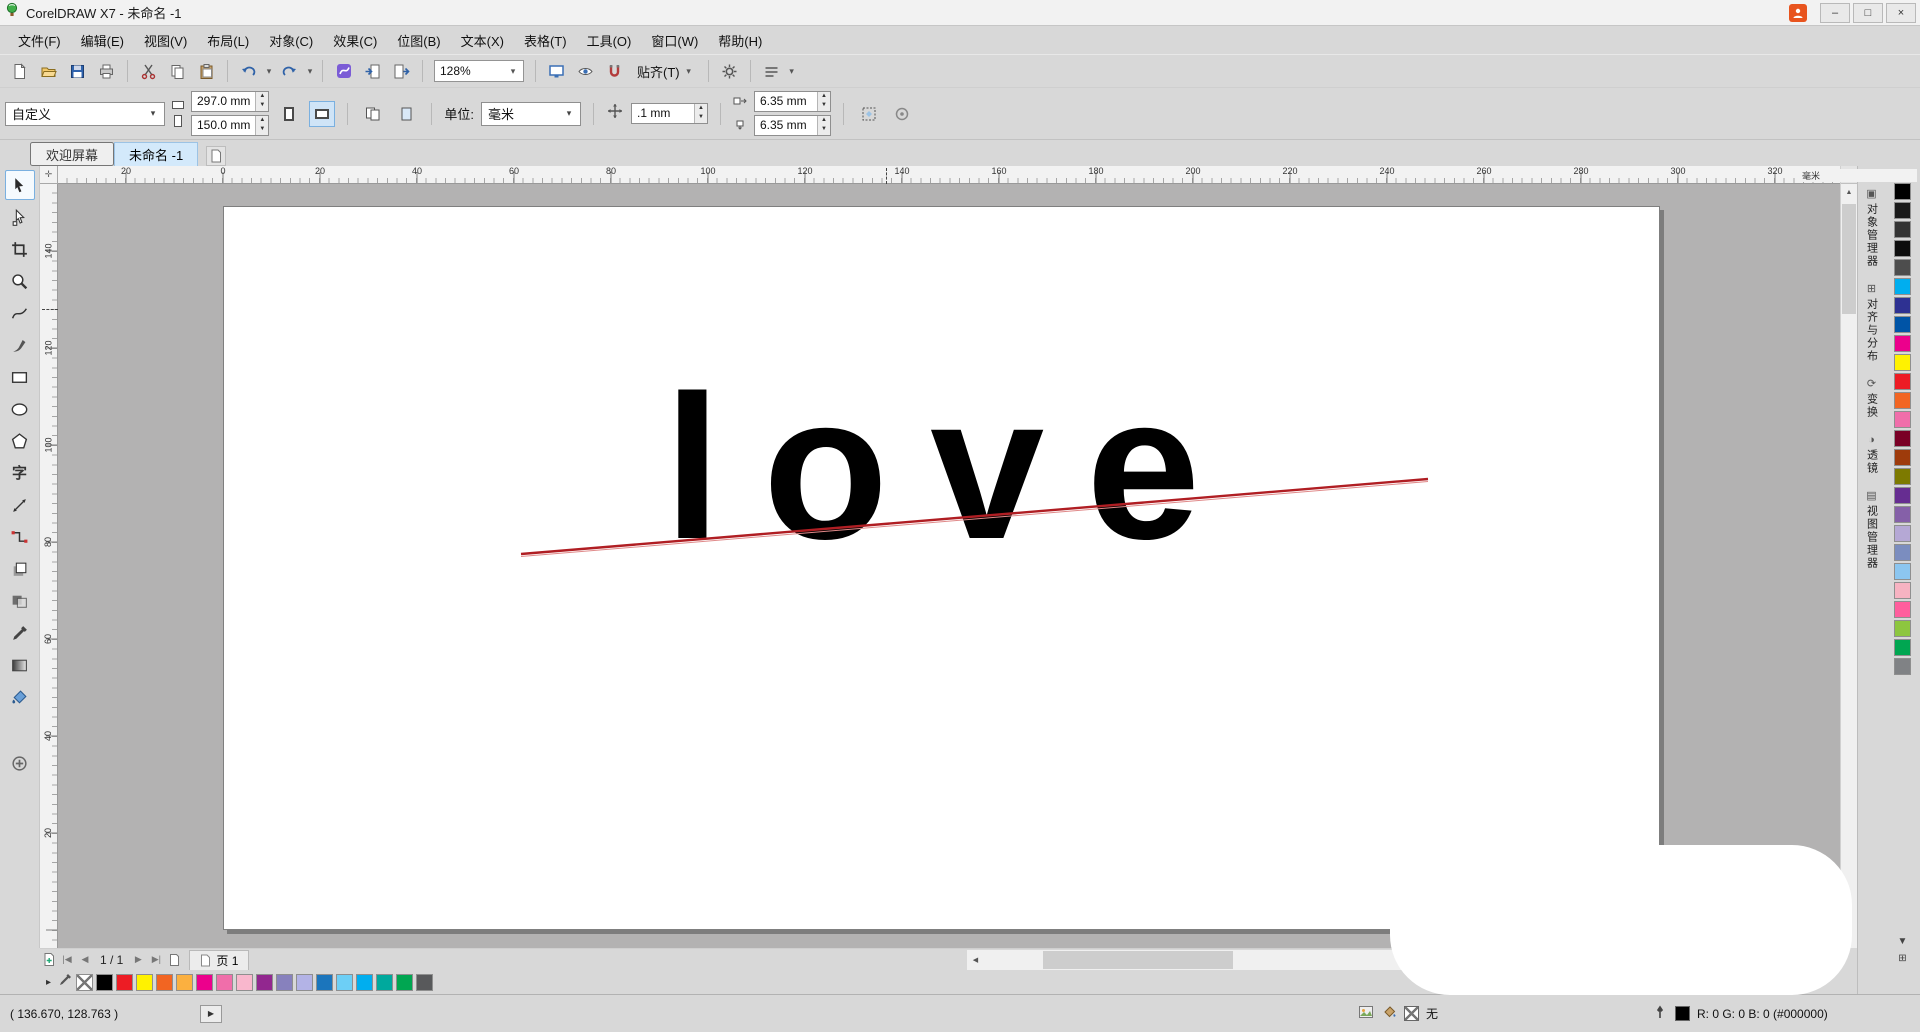  I want to click on tab-untitled-document: 未命名 -1, so click(156, 154).